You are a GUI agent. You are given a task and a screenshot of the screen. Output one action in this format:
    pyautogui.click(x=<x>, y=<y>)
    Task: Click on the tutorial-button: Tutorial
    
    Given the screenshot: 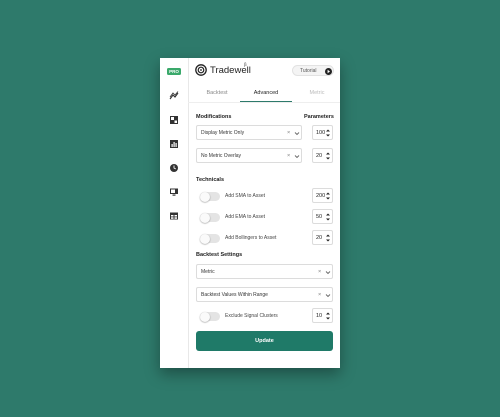 What is the action you would take?
    pyautogui.click(x=313, y=70)
    